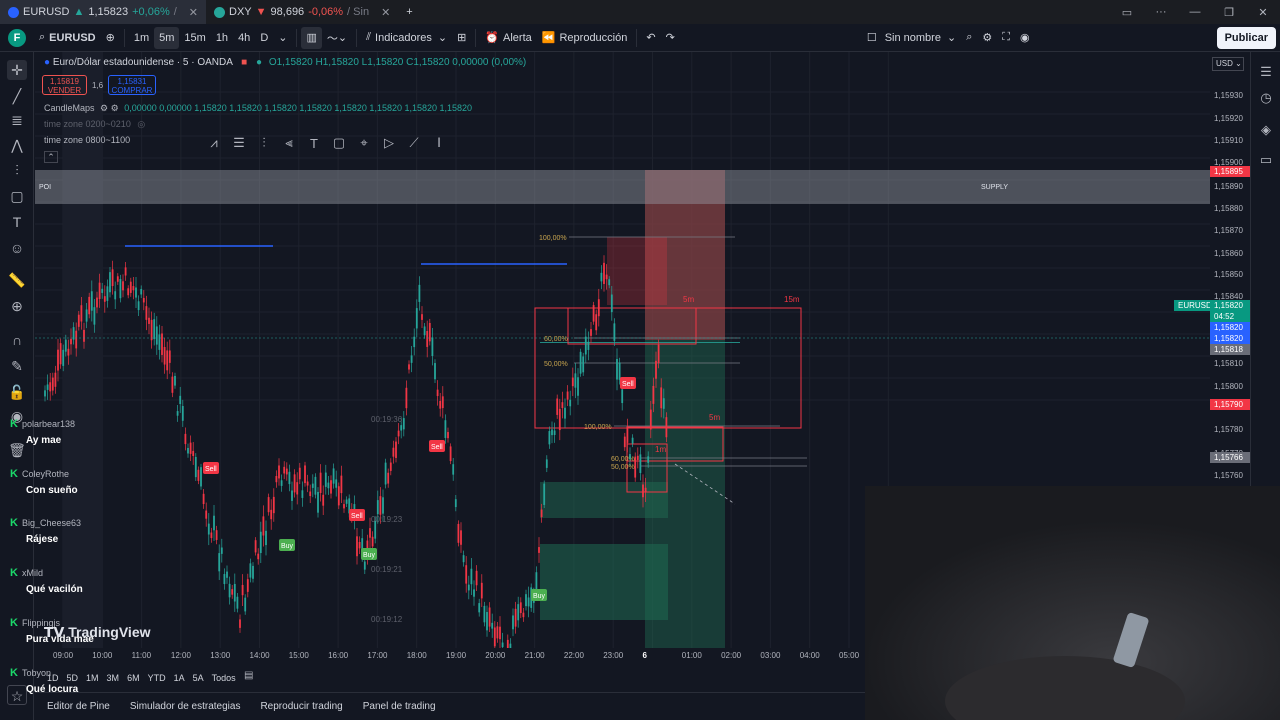  I want to click on calendar-icon: ▤, so click(248, 675).